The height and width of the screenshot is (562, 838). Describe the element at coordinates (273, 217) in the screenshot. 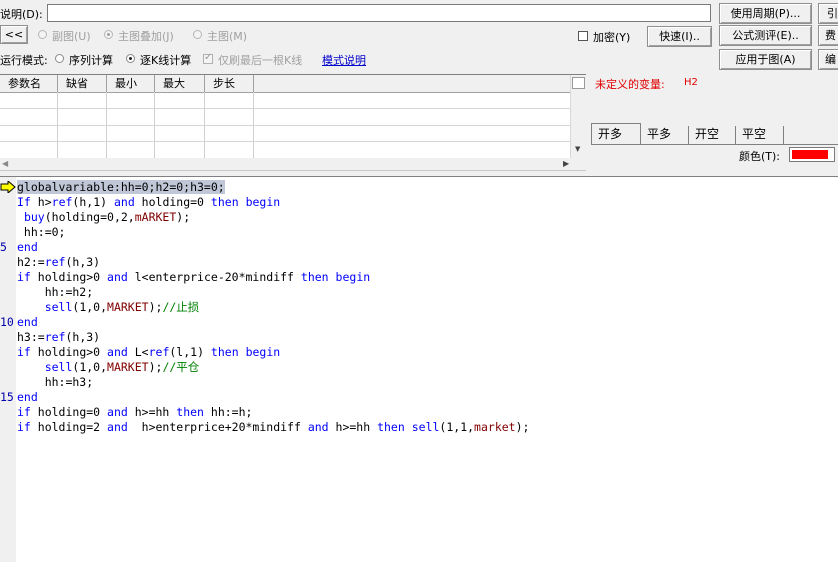

I see `code-line: buy(holding=0,2,mARKET);` at that location.